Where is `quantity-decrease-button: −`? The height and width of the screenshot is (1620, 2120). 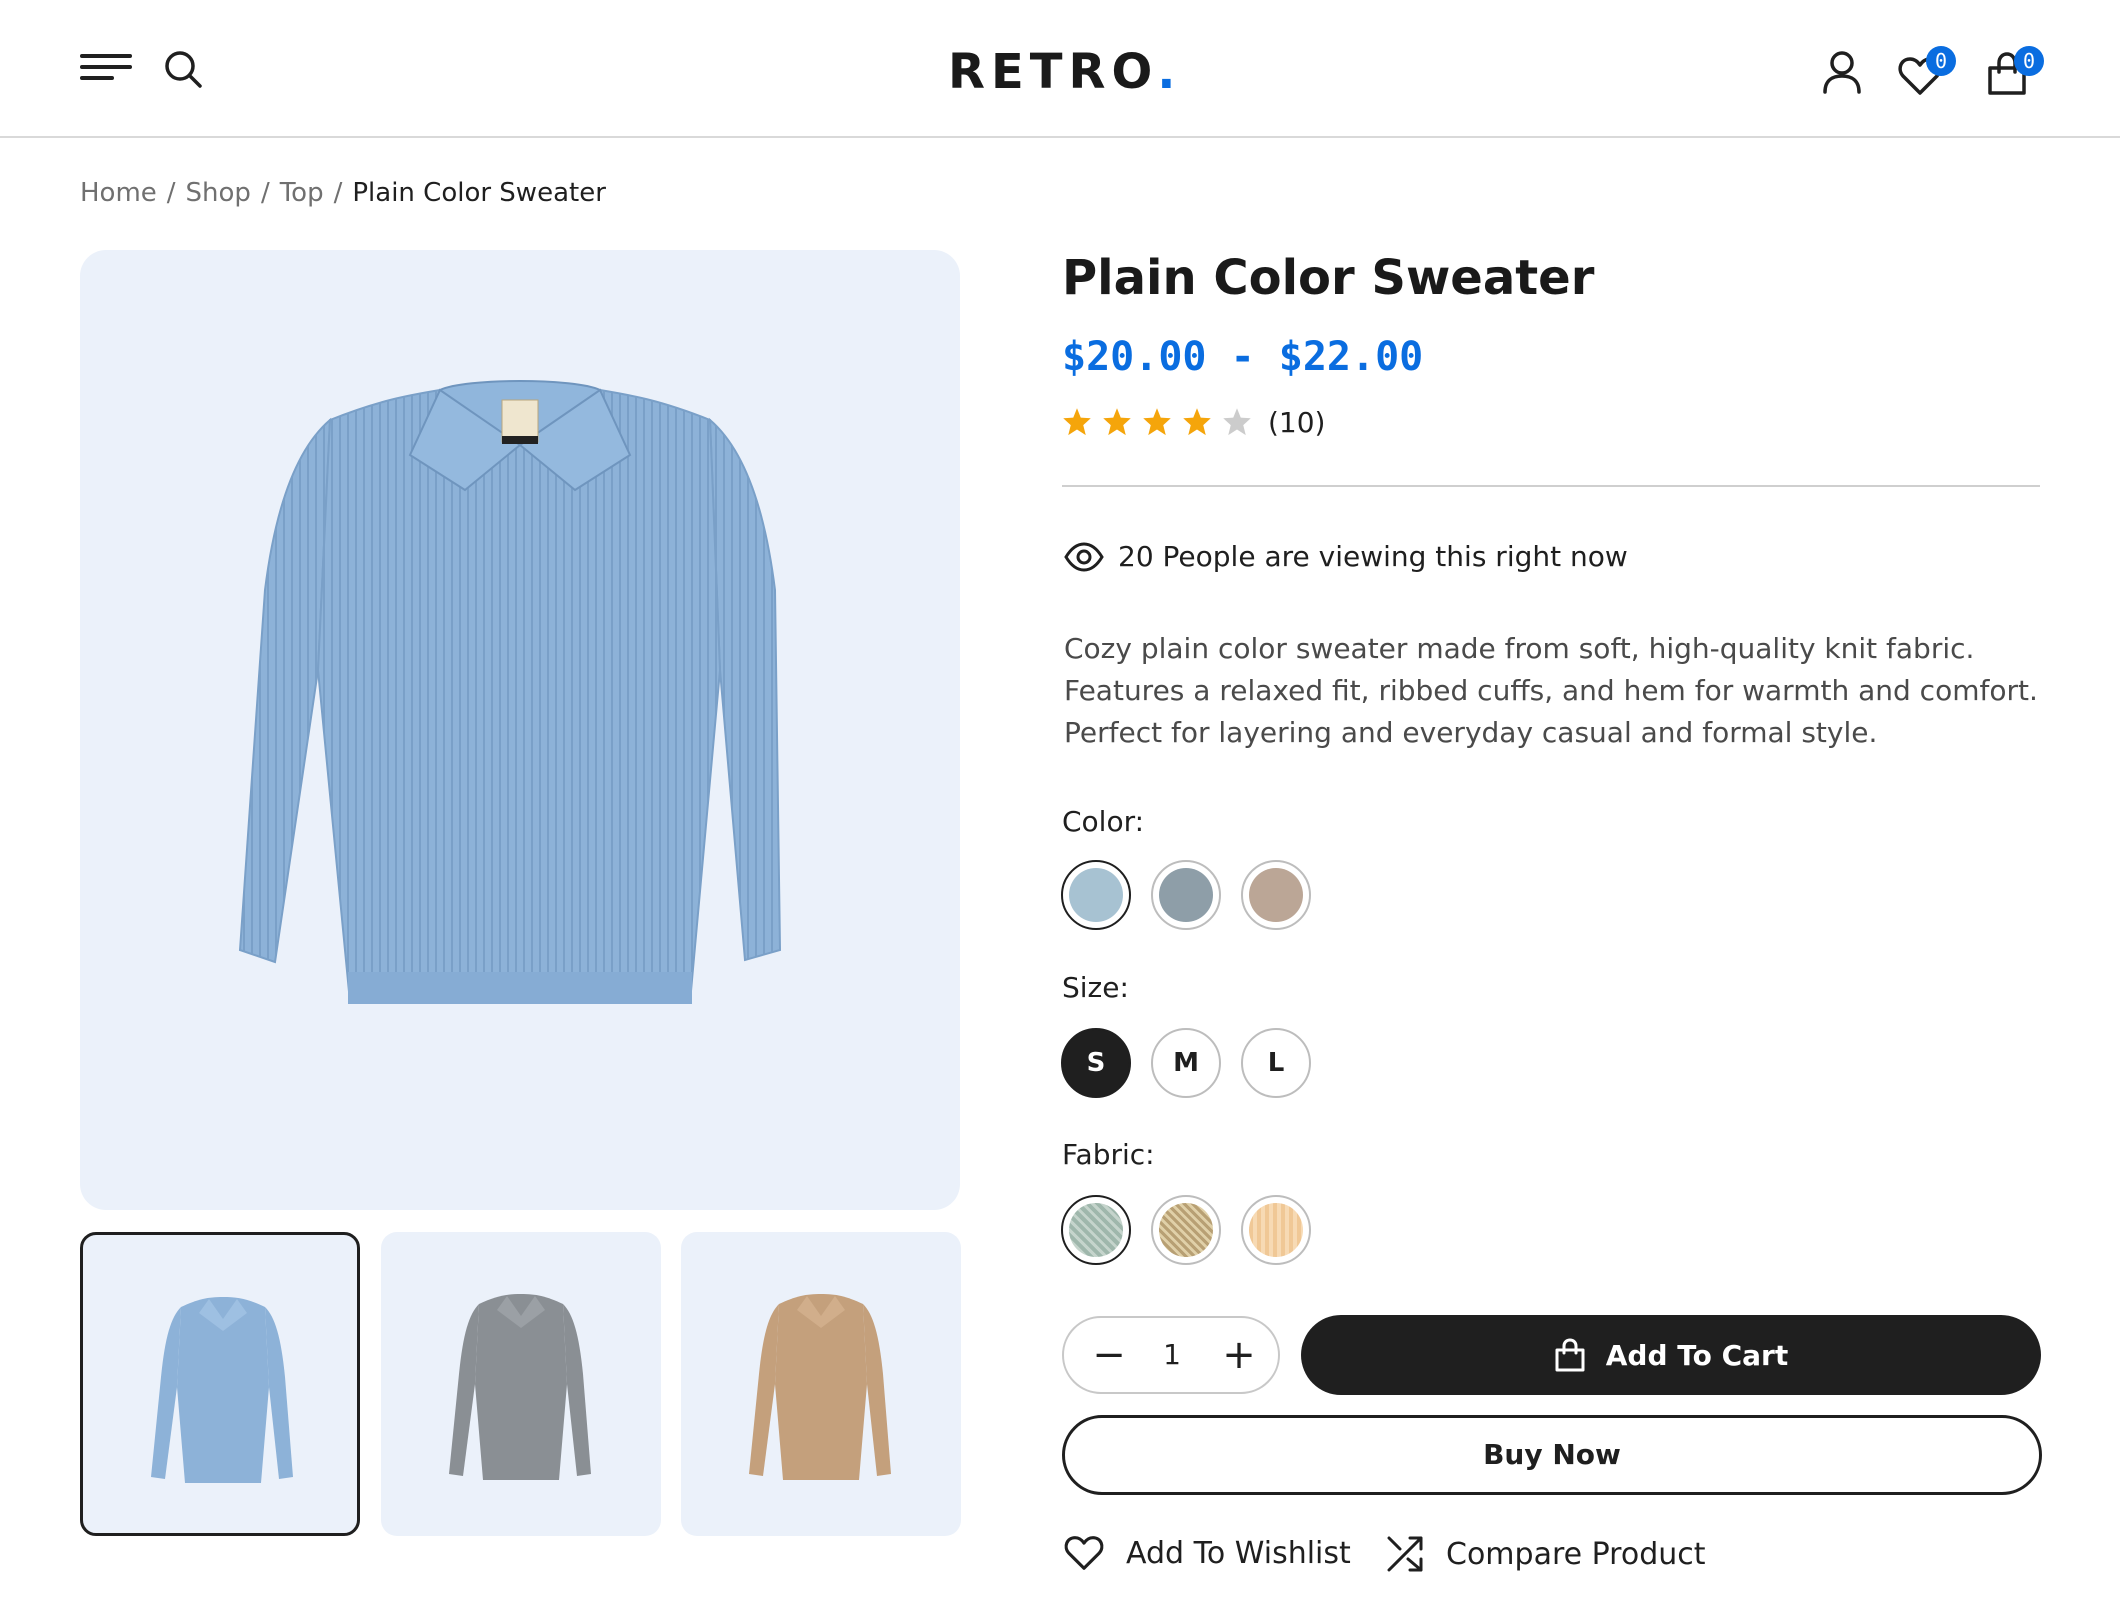
quantity-decrease-button: − is located at coordinates (1109, 1355).